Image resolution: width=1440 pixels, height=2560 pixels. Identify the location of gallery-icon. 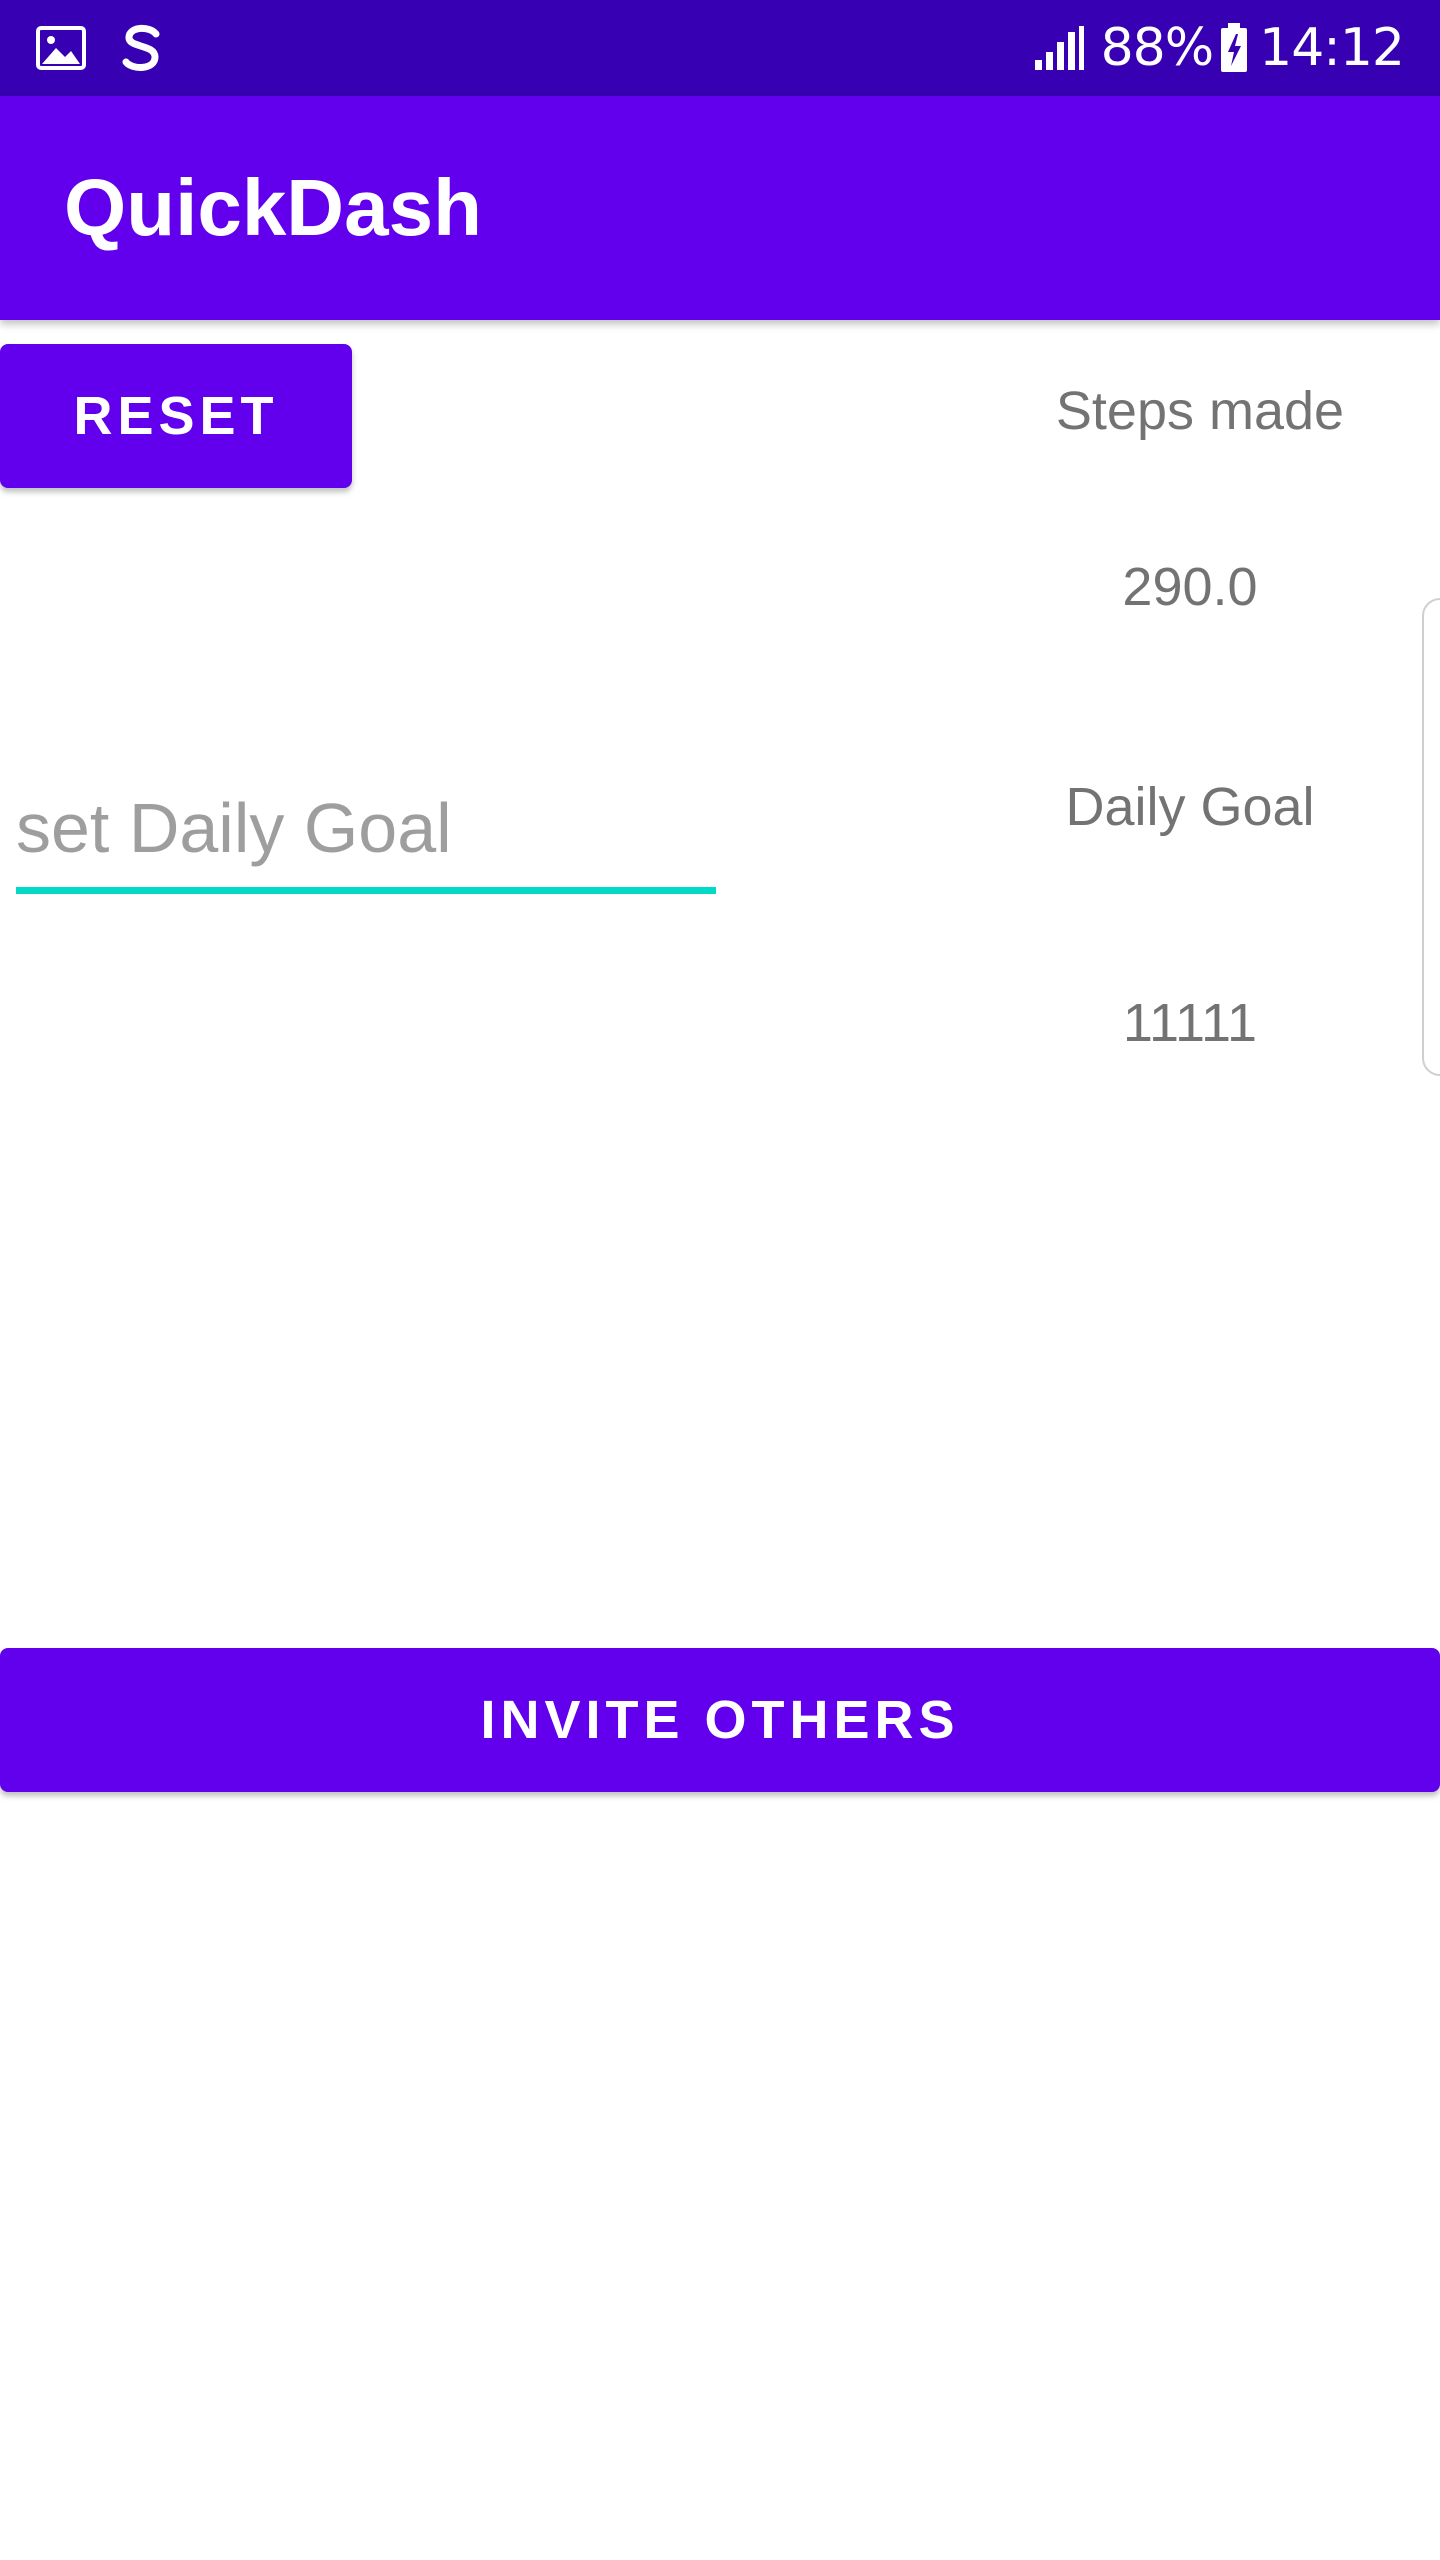
(61, 48).